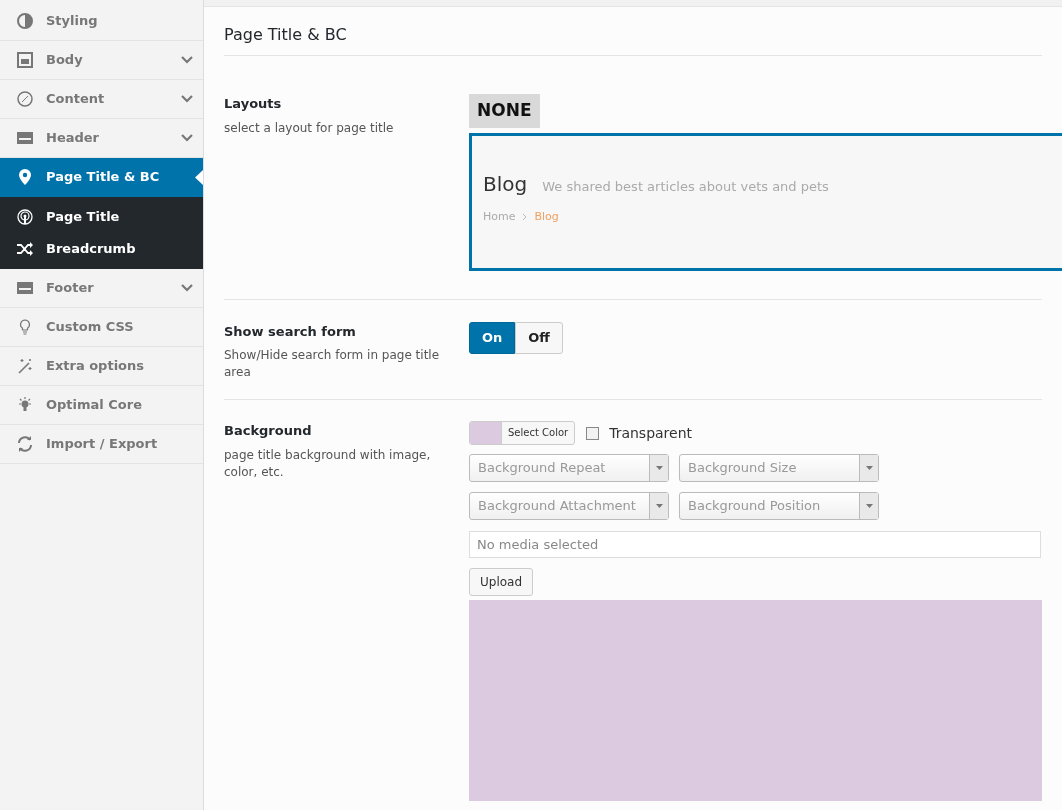  Describe the element at coordinates (779, 506) in the screenshot. I see `dropdown-select: Background Position` at that location.